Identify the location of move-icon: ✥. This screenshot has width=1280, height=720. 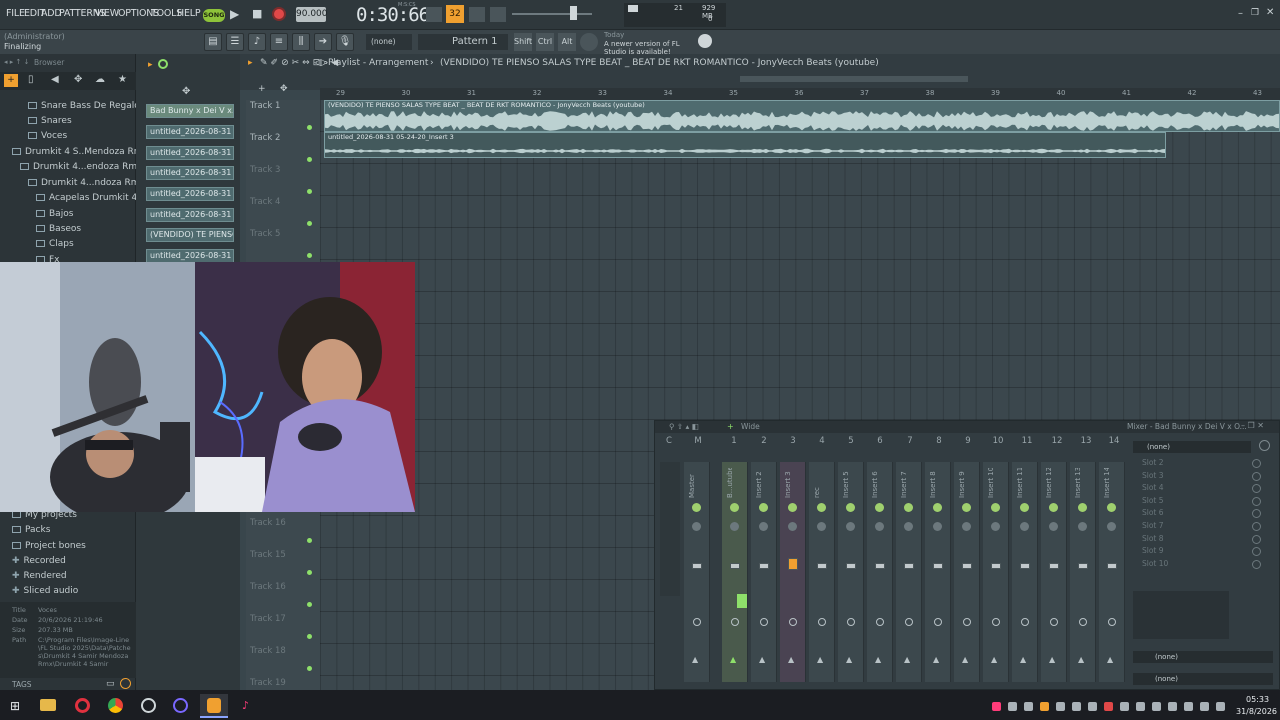
(186, 91).